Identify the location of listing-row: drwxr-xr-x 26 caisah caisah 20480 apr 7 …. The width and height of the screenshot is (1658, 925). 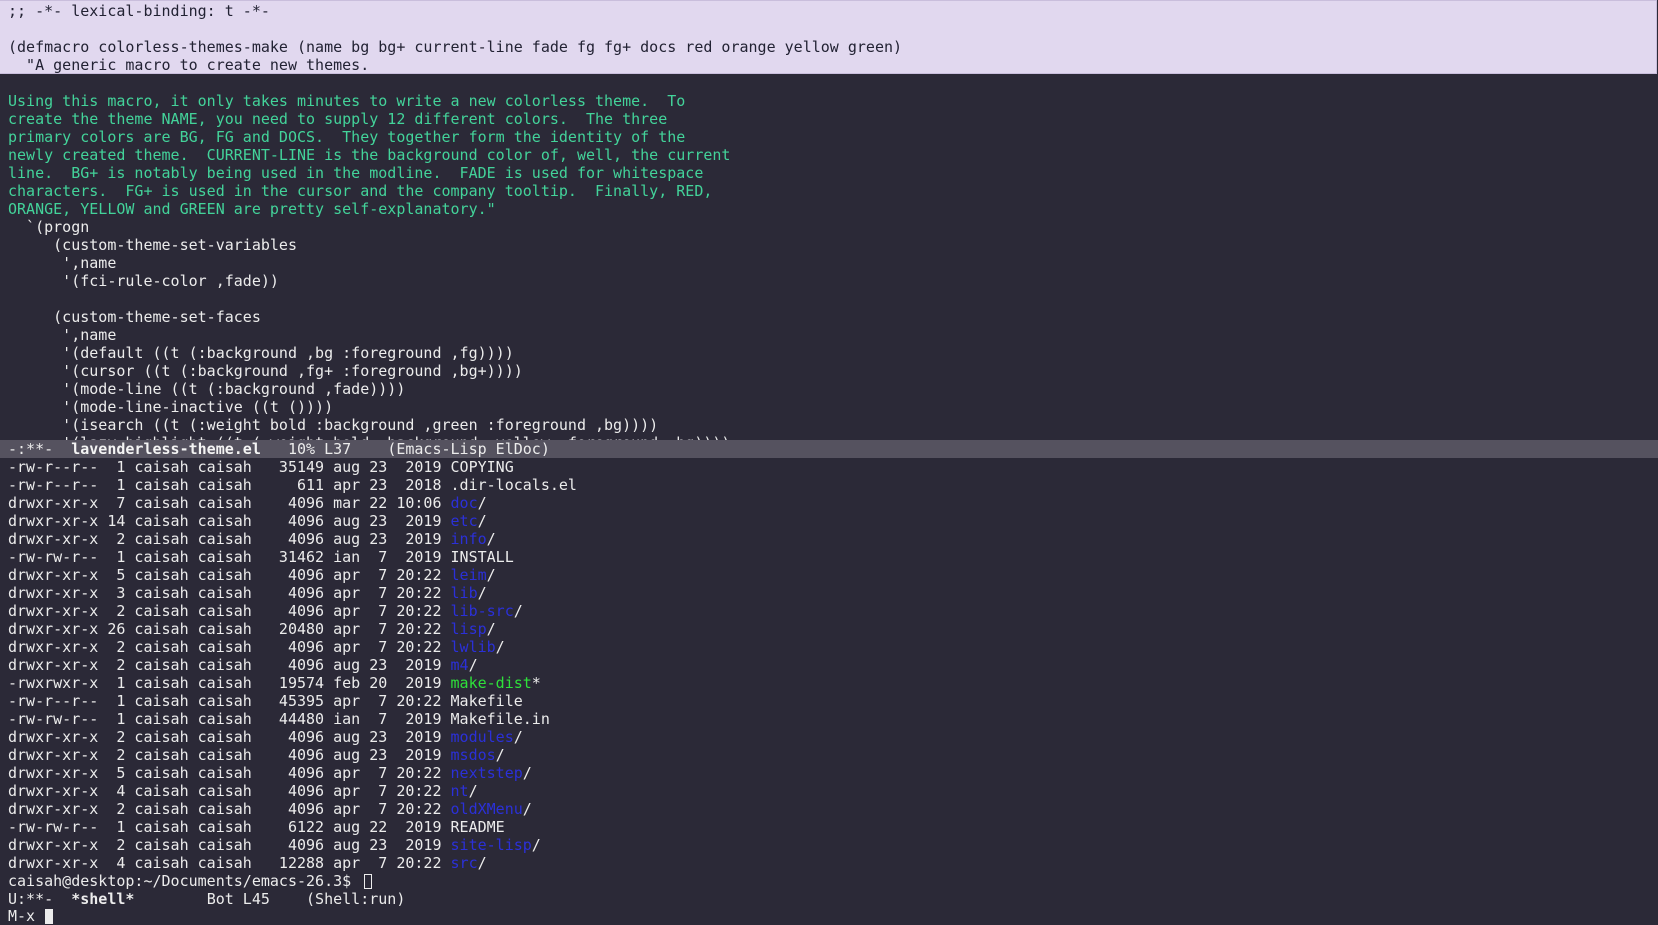
(829, 629).